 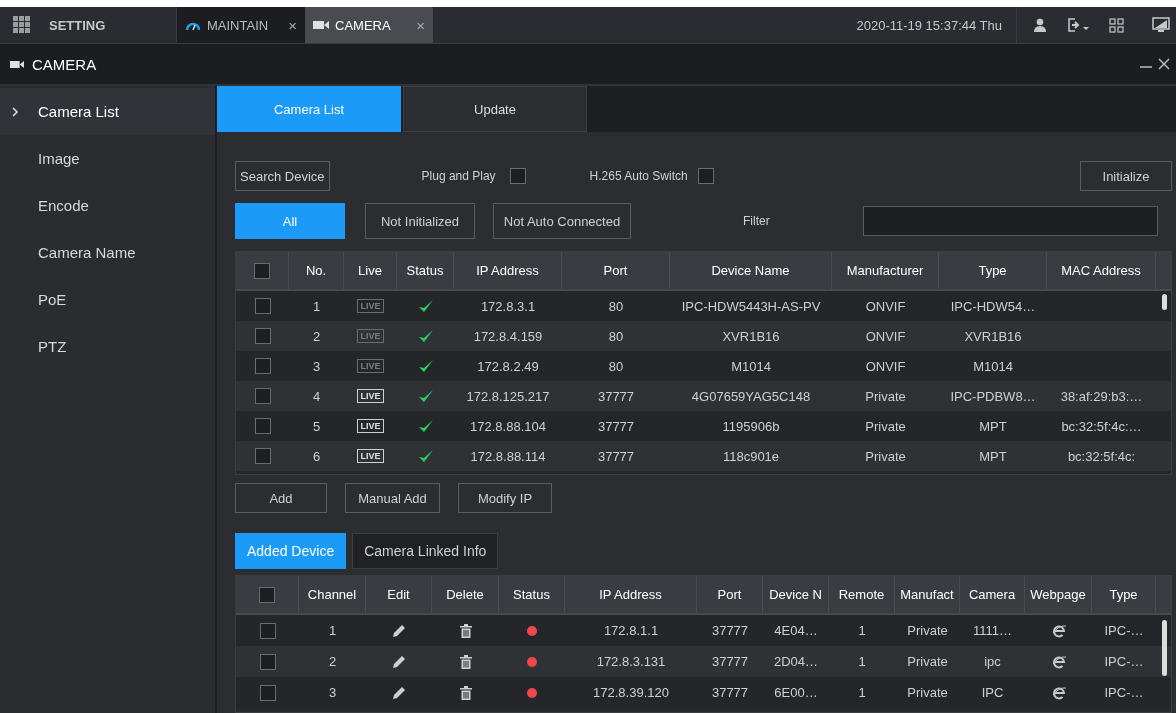 What do you see at coordinates (993, 456) in the screenshot?
I see `table-cell: MPT` at bounding box center [993, 456].